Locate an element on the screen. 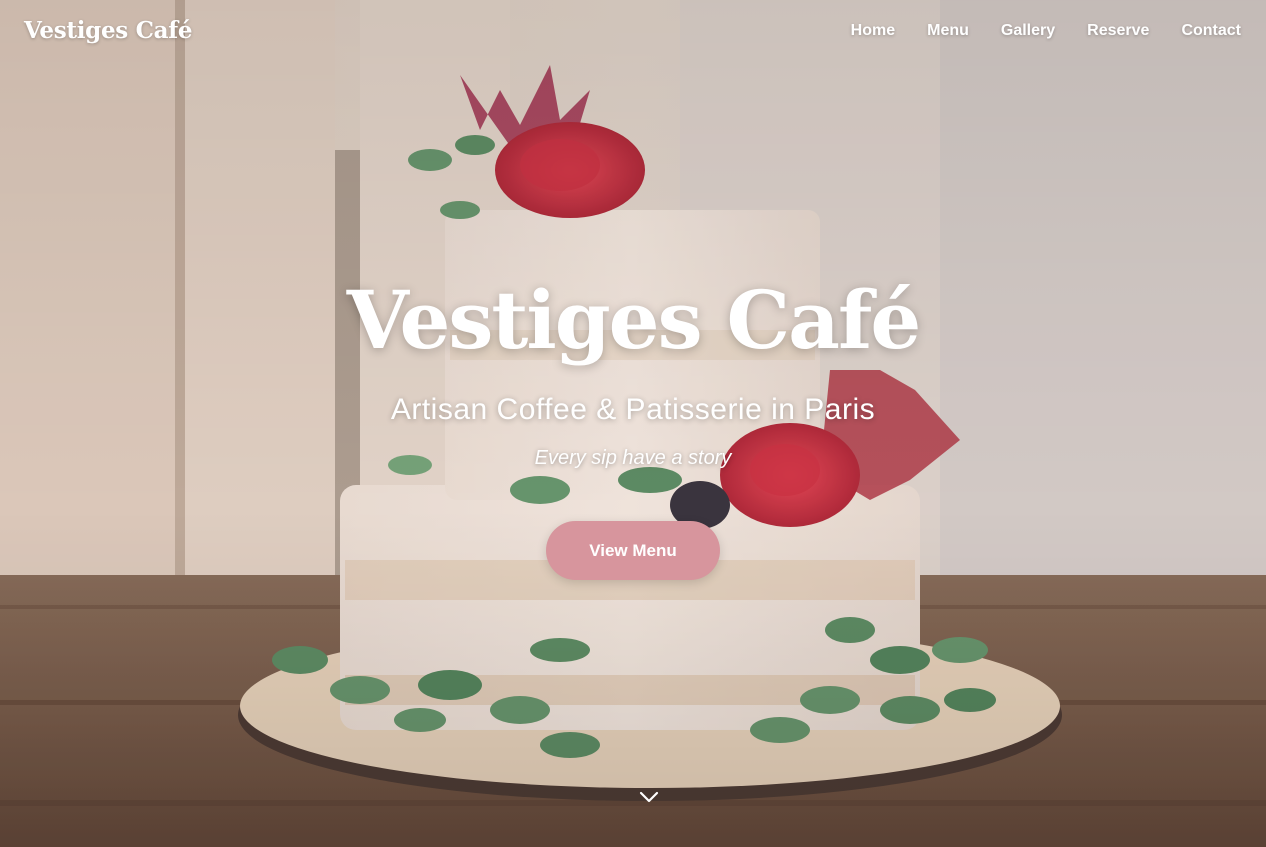 This screenshot has width=1266, height=847. chevron-down-icon is located at coordinates (649, 797).